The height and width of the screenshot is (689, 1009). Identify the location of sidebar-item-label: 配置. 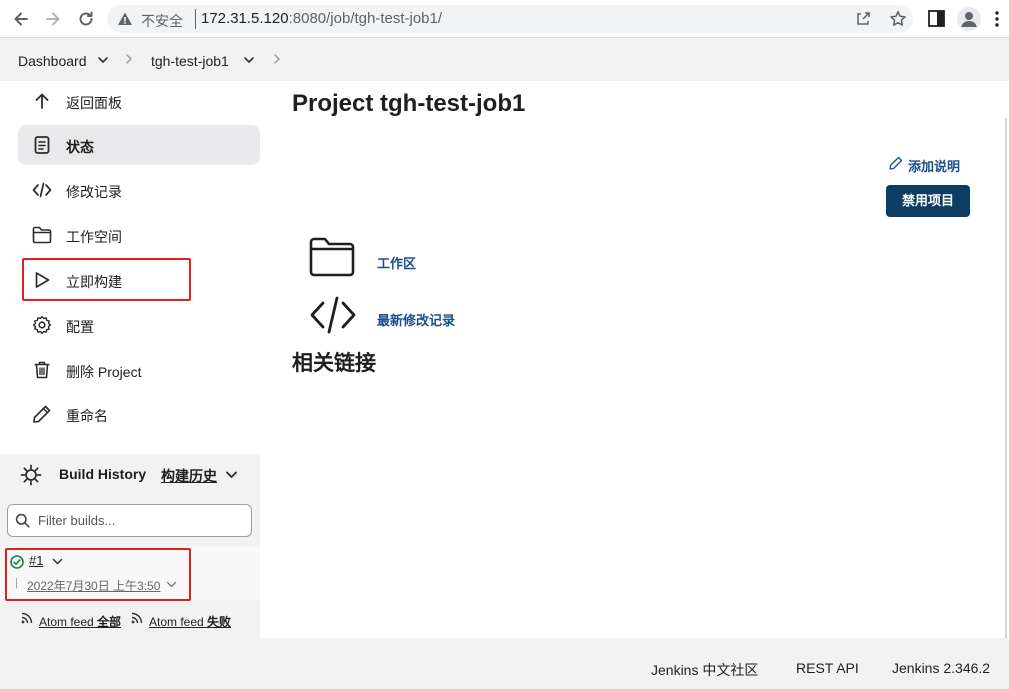
(80, 327).